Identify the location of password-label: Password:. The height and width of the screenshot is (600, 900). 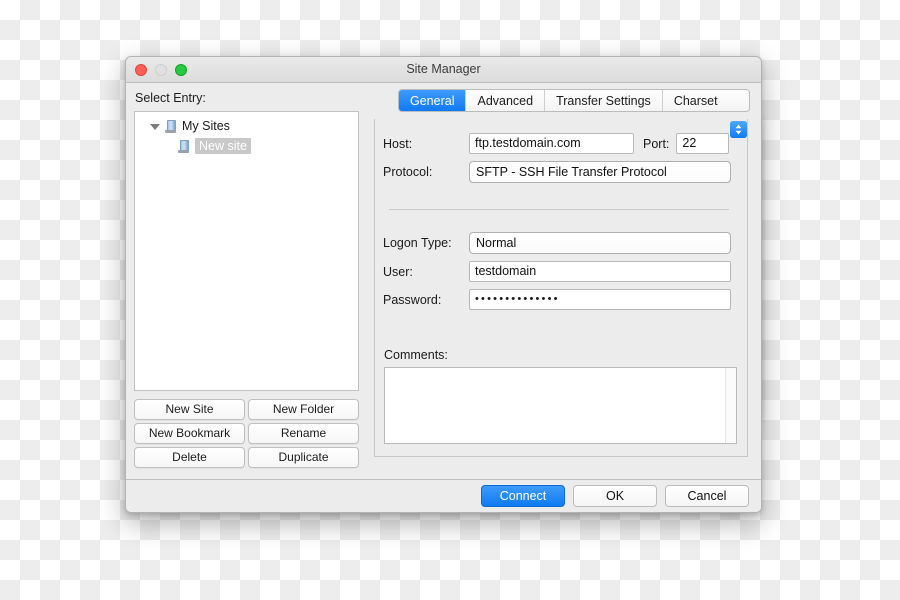
(412, 299).